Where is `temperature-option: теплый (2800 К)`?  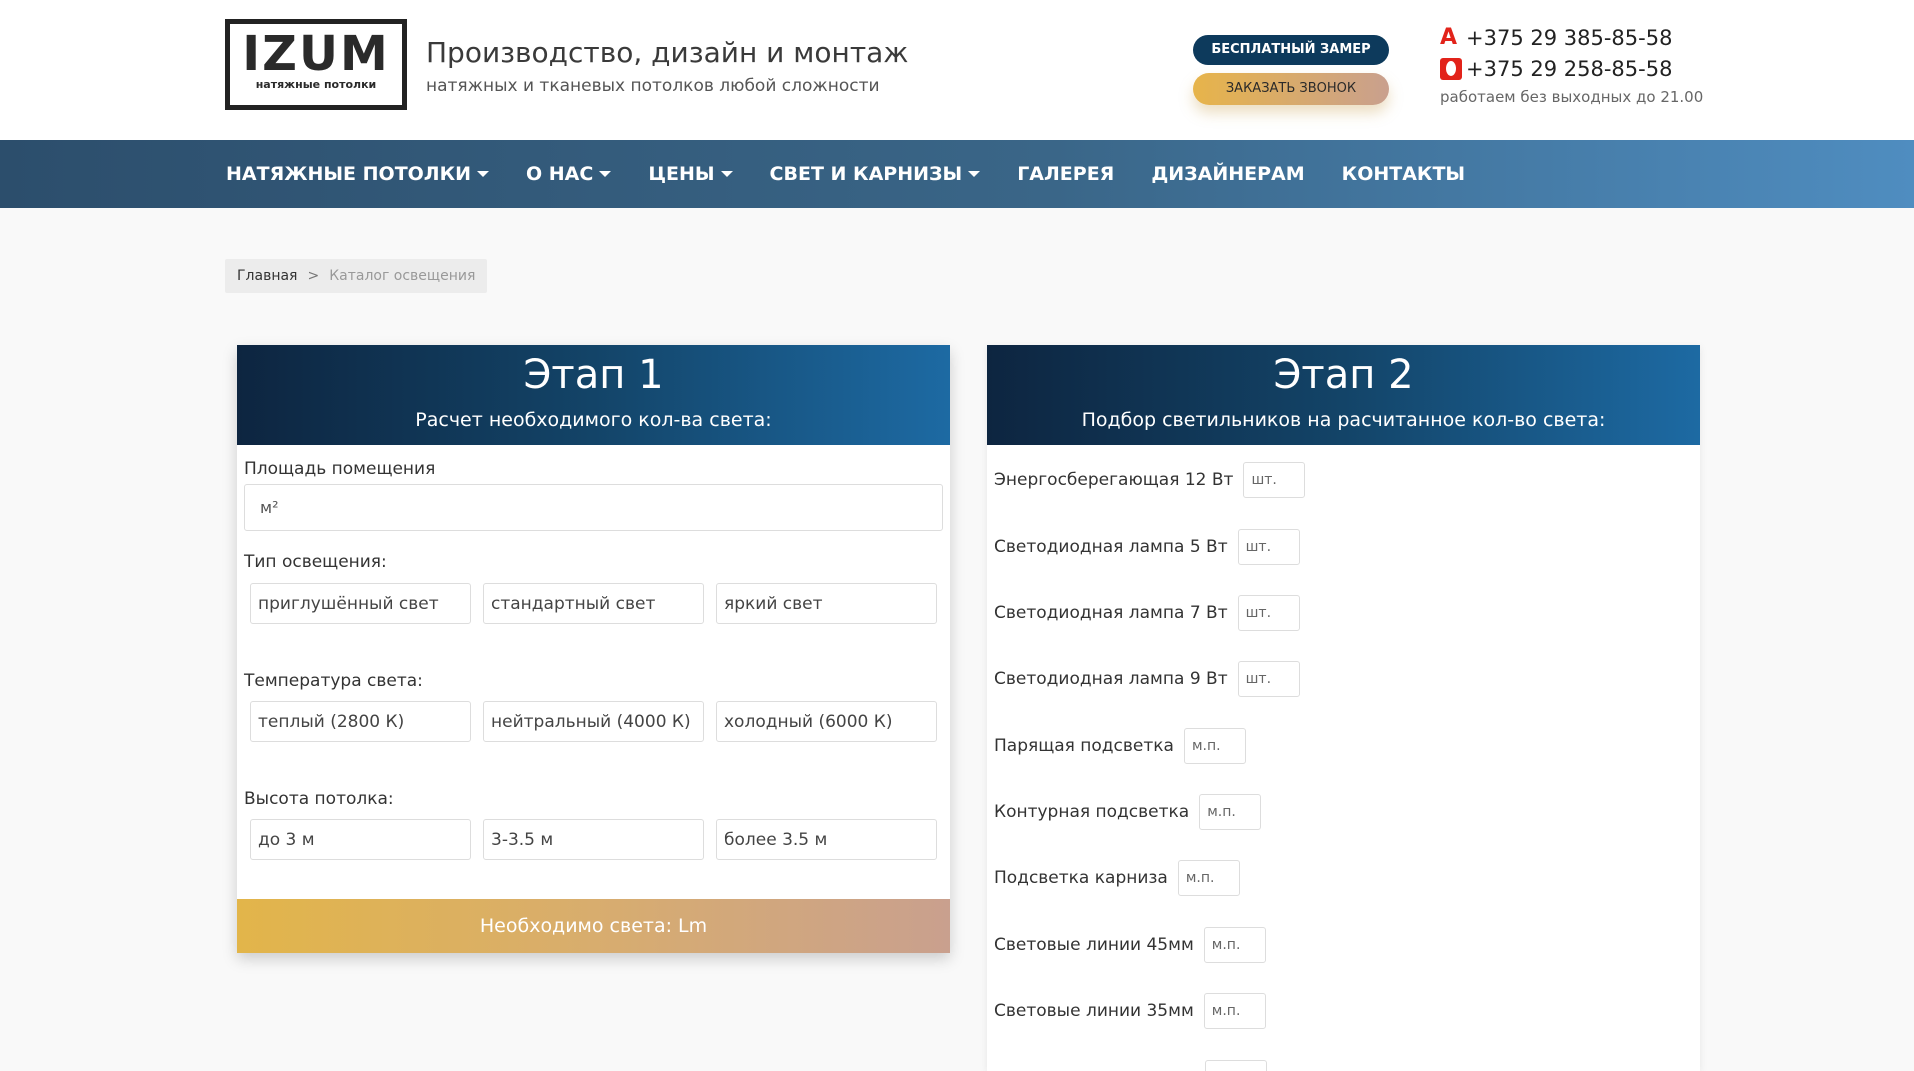 temperature-option: теплый (2800 К) is located at coordinates (360, 721).